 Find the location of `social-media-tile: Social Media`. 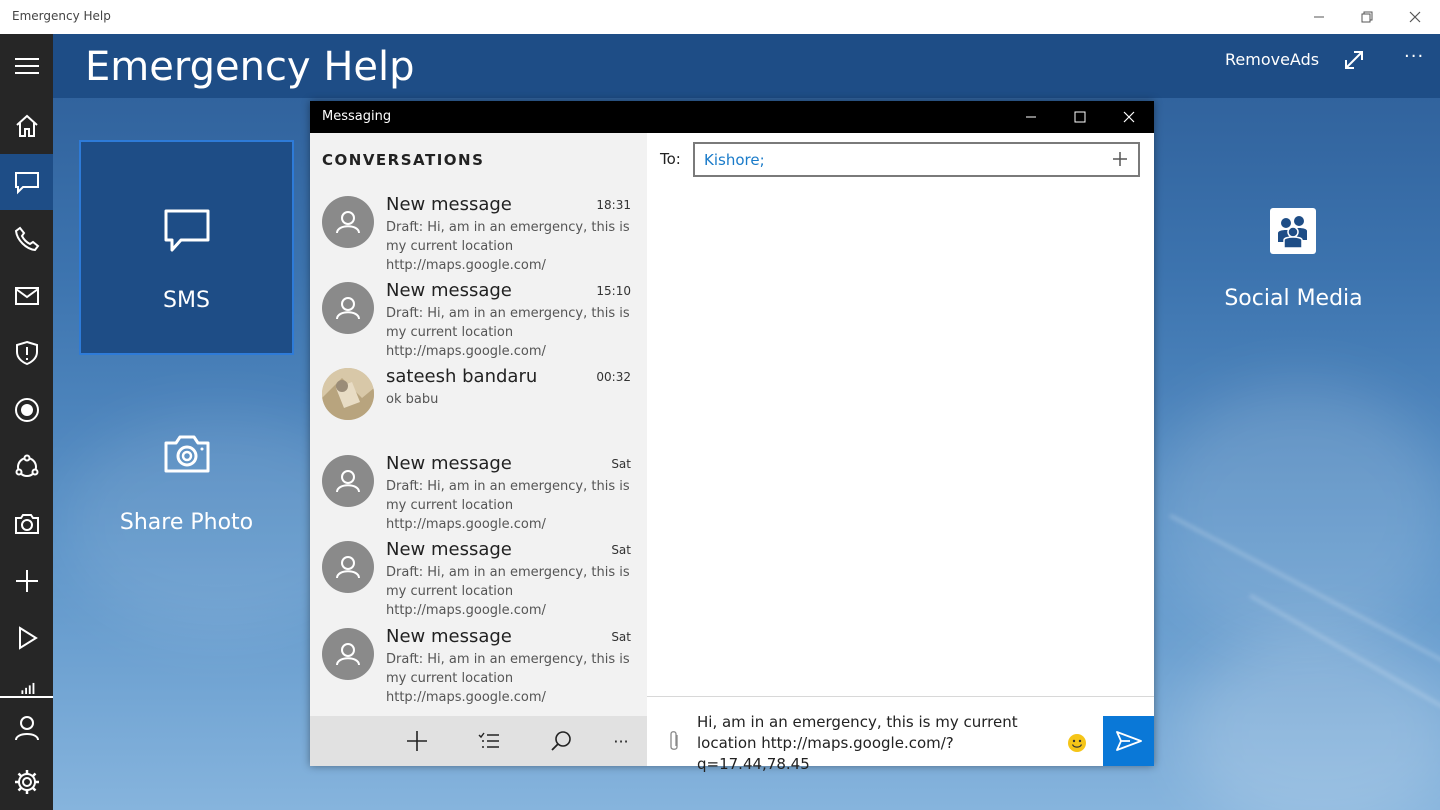

social-media-tile: Social Media is located at coordinates (1293, 260).